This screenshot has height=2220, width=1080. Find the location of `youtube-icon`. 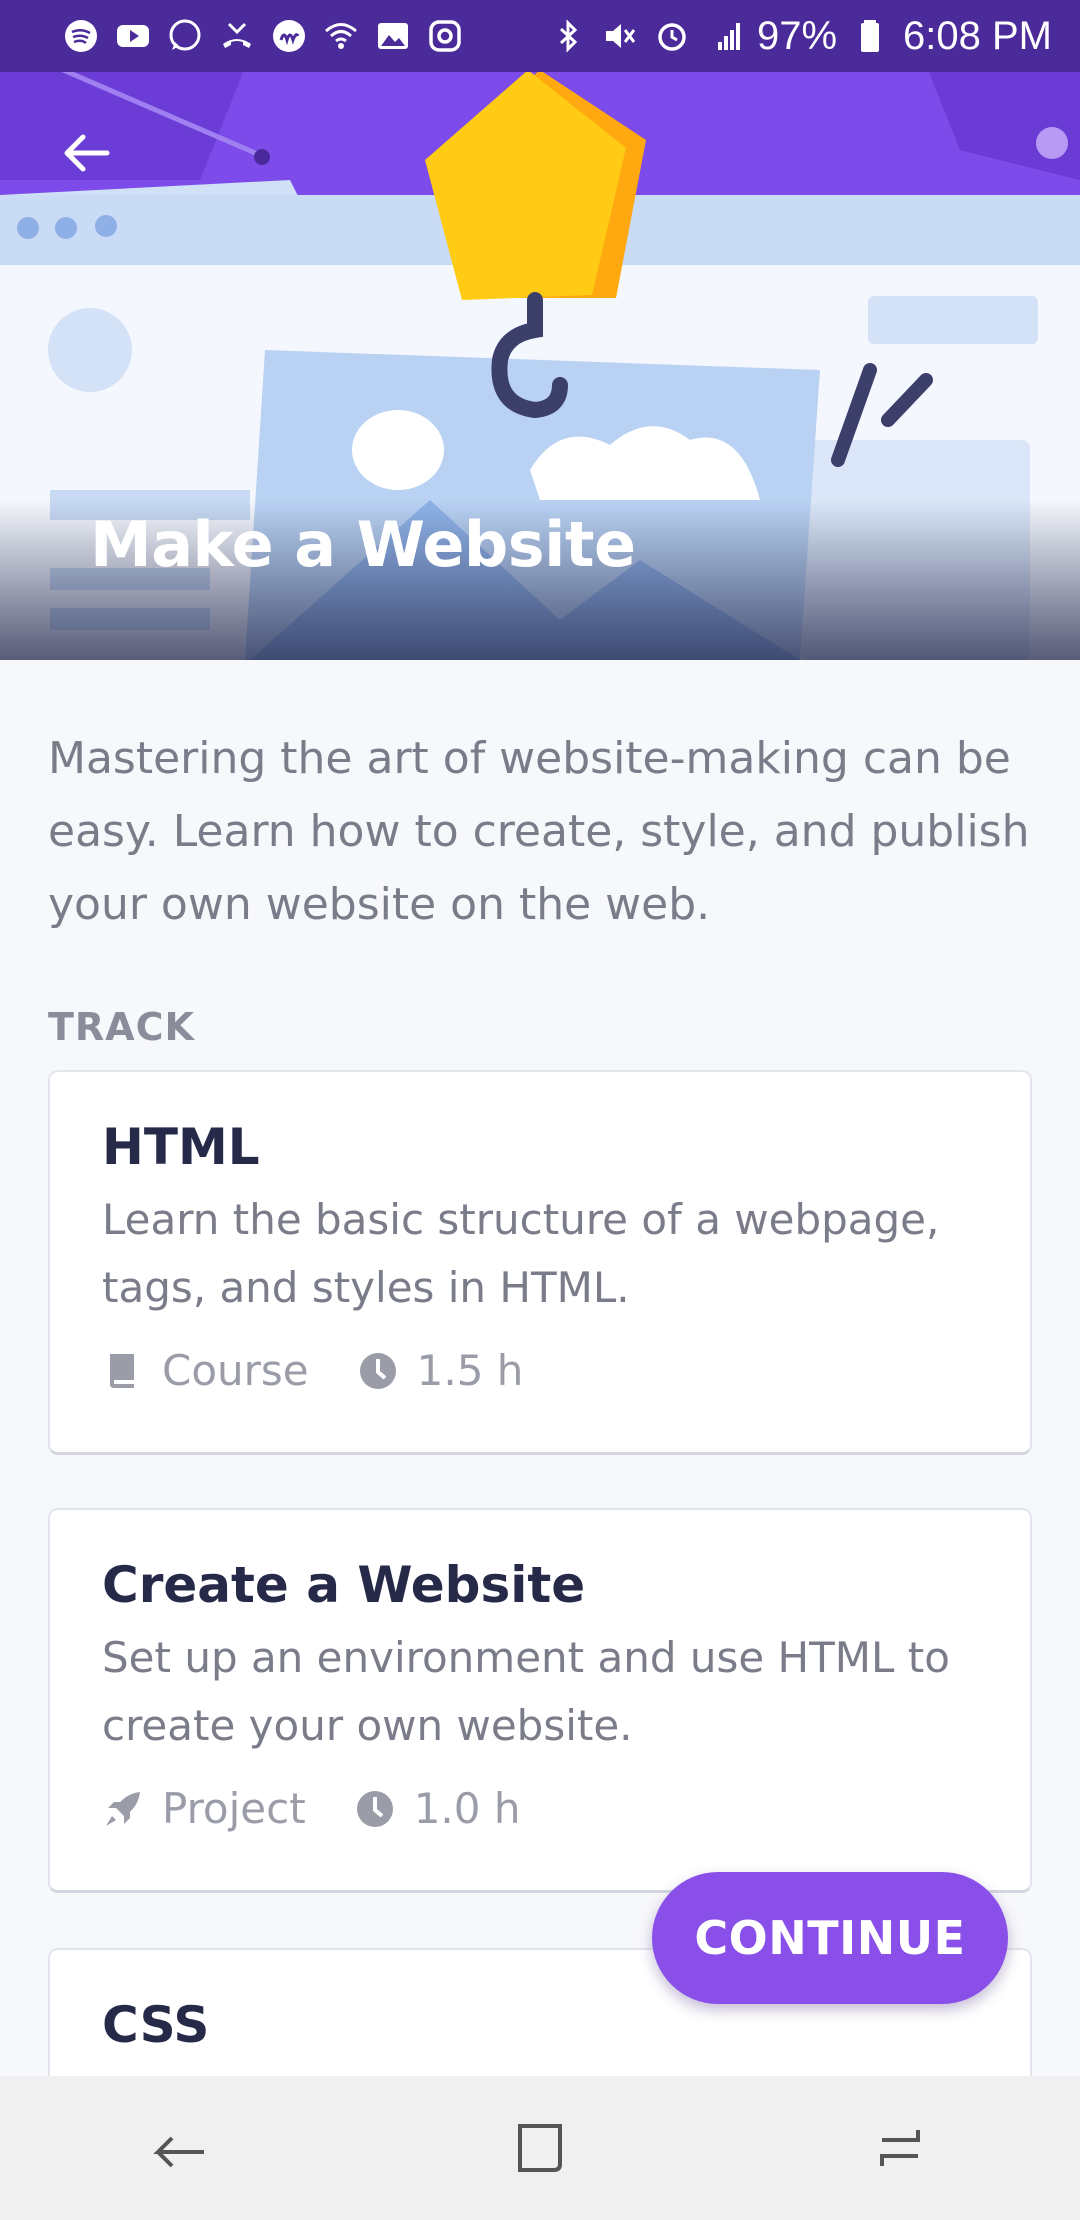

youtube-icon is located at coordinates (133, 36).